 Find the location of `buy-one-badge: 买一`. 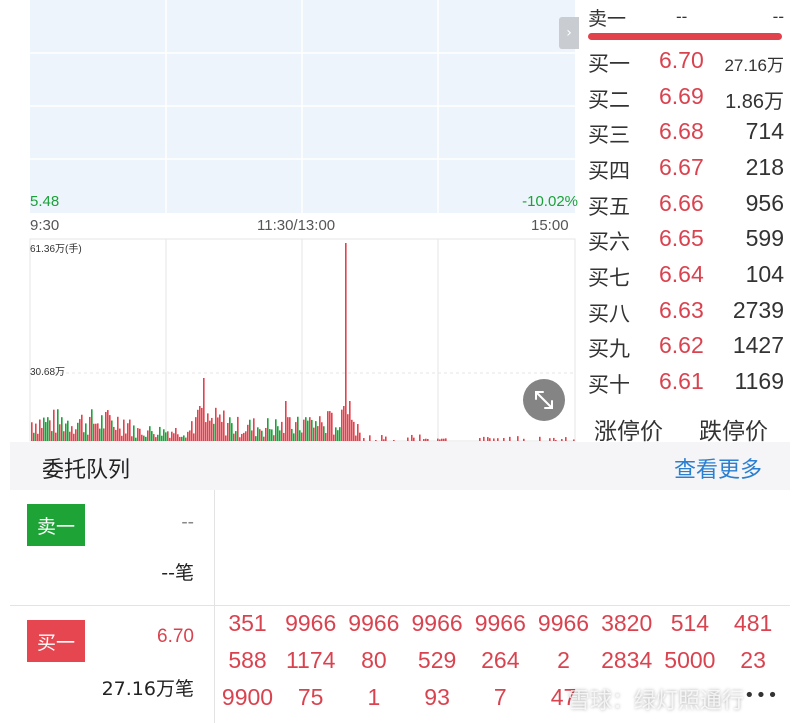

buy-one-badge: 买一 is located at coordinates (56, 641).